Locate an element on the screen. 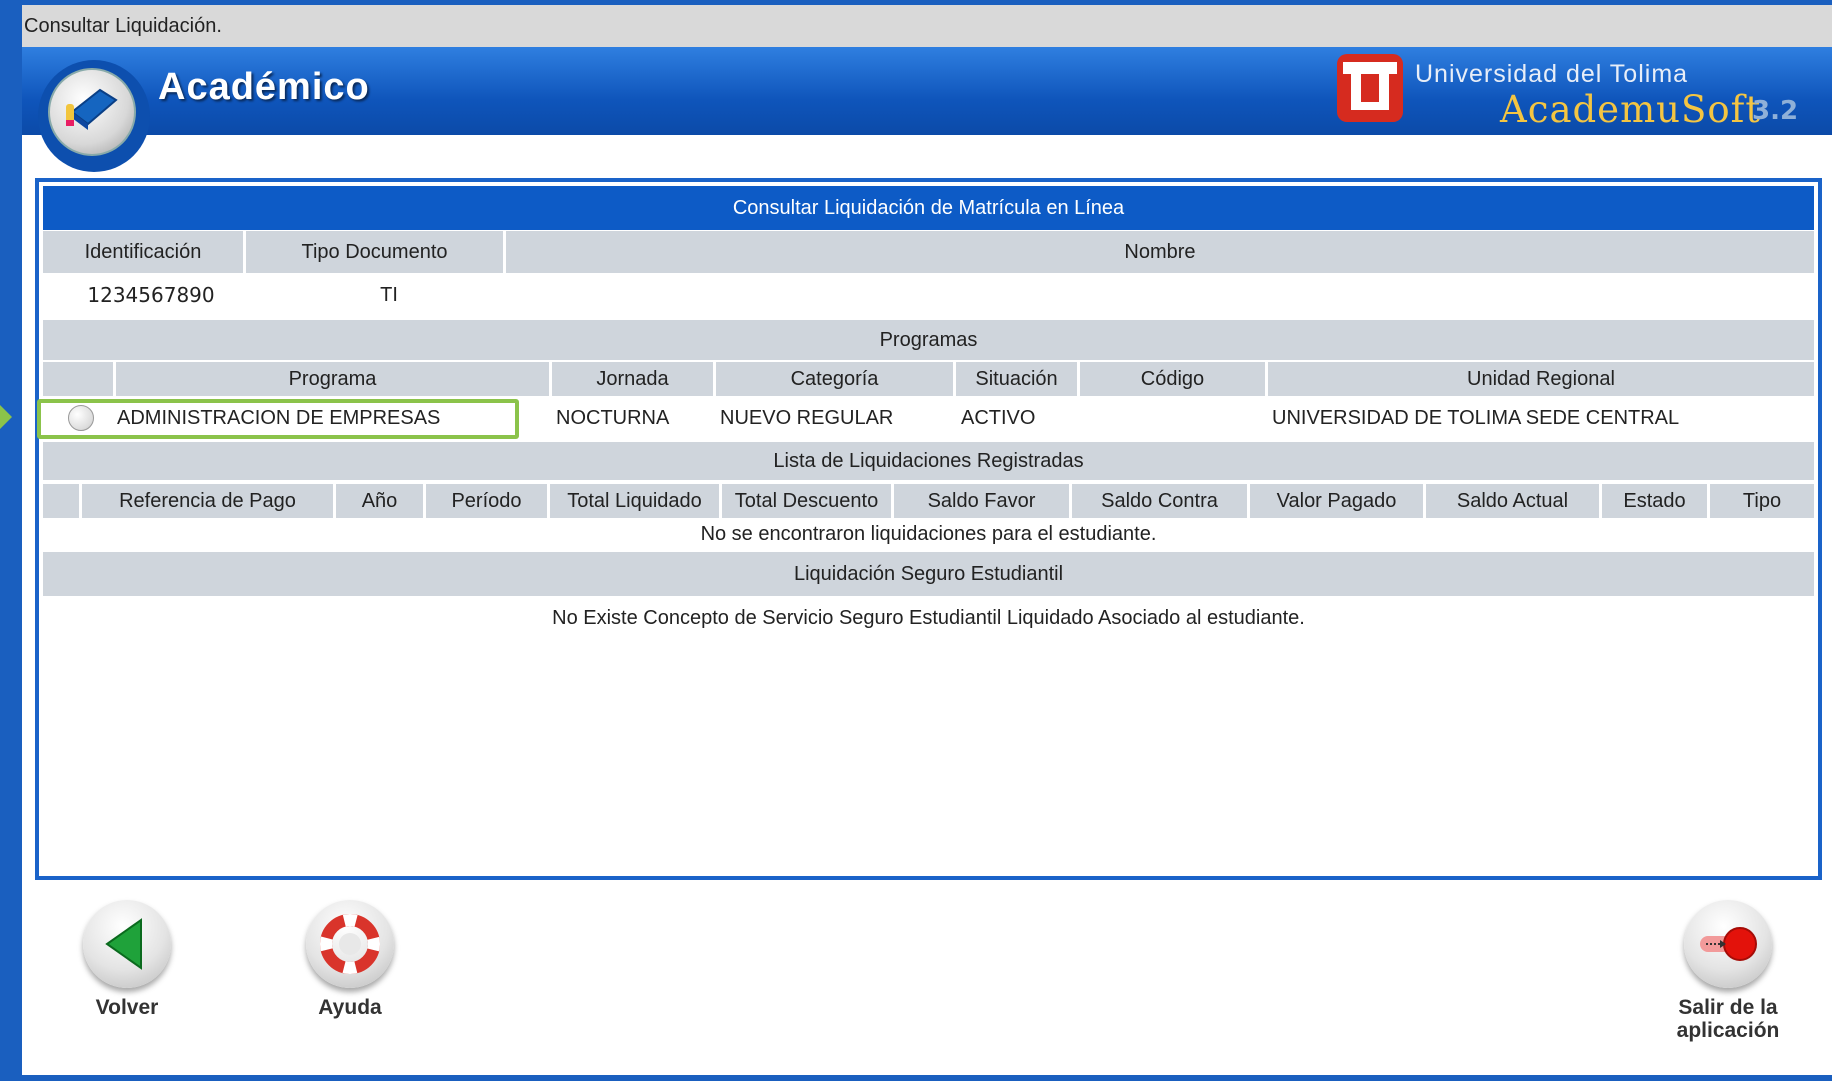 The width and height of the screenshot is (1832, 1081). programas-title: Programas is located at coordinates (928, 339).